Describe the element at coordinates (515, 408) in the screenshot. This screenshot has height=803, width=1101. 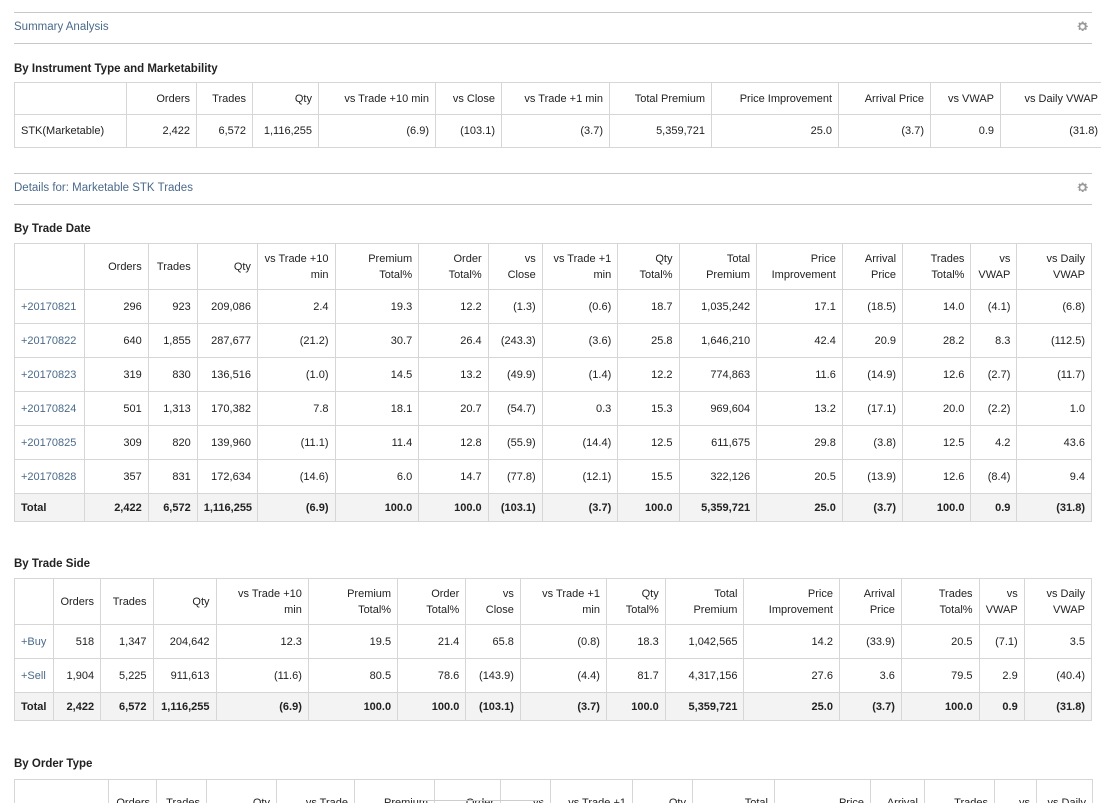
I see `table-cell: (54.7)` at that location.